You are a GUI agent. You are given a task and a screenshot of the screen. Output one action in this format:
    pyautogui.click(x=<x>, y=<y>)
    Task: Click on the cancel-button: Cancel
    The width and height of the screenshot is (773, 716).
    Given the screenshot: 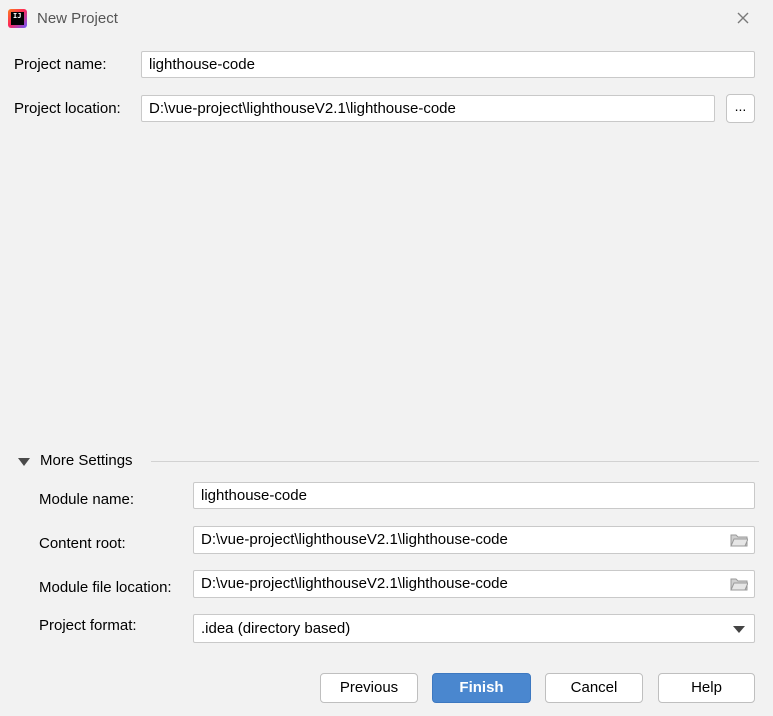 What is the action you would take?
    pyautogui.click(x=594, y=688)
    